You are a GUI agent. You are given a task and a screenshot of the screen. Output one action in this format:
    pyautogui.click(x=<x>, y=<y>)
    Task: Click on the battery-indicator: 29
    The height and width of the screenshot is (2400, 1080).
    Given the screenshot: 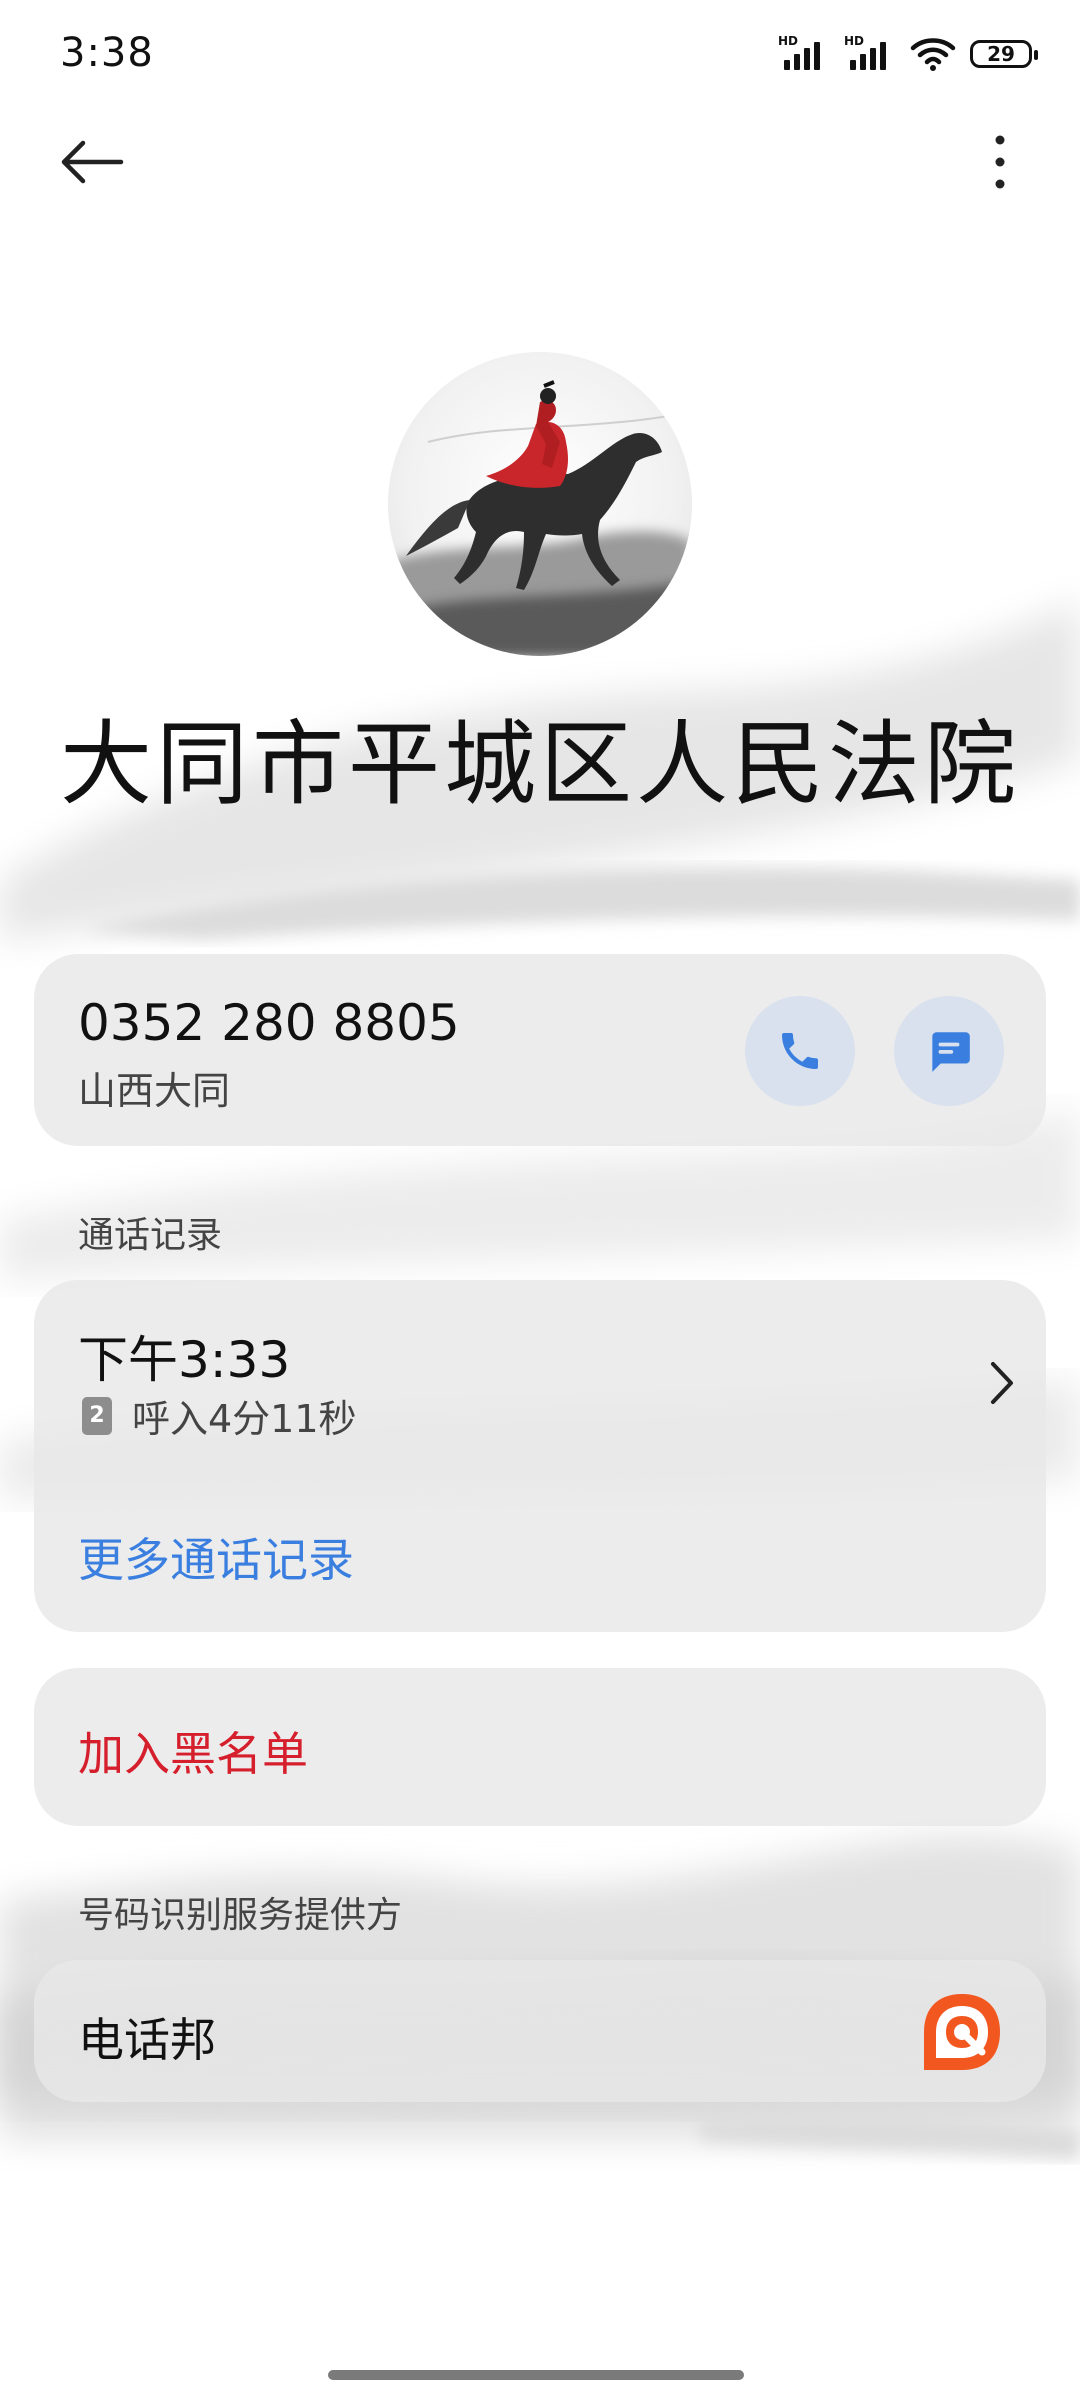 What is the action you would take?
    pyautogui.click(x=1004, y=54)
    